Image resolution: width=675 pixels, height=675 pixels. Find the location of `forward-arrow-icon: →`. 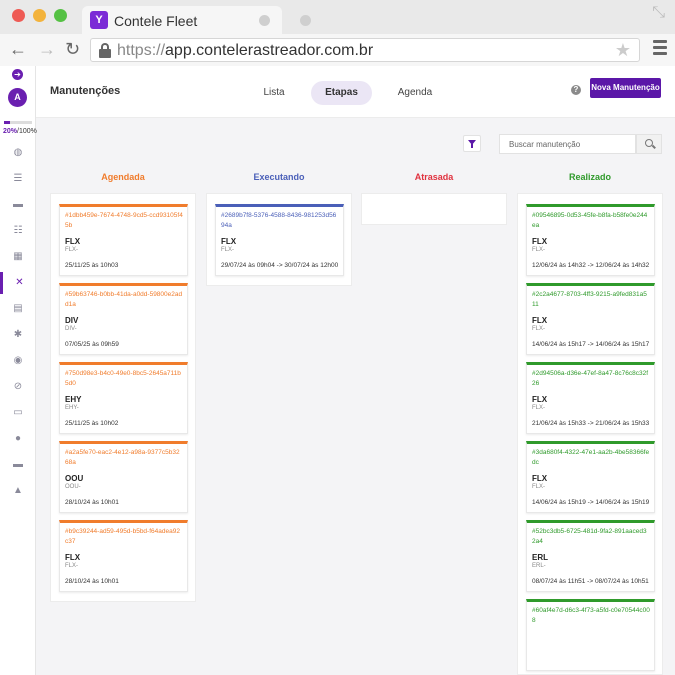

forward-arrow-icon: → is located at coordinates (47, 49).